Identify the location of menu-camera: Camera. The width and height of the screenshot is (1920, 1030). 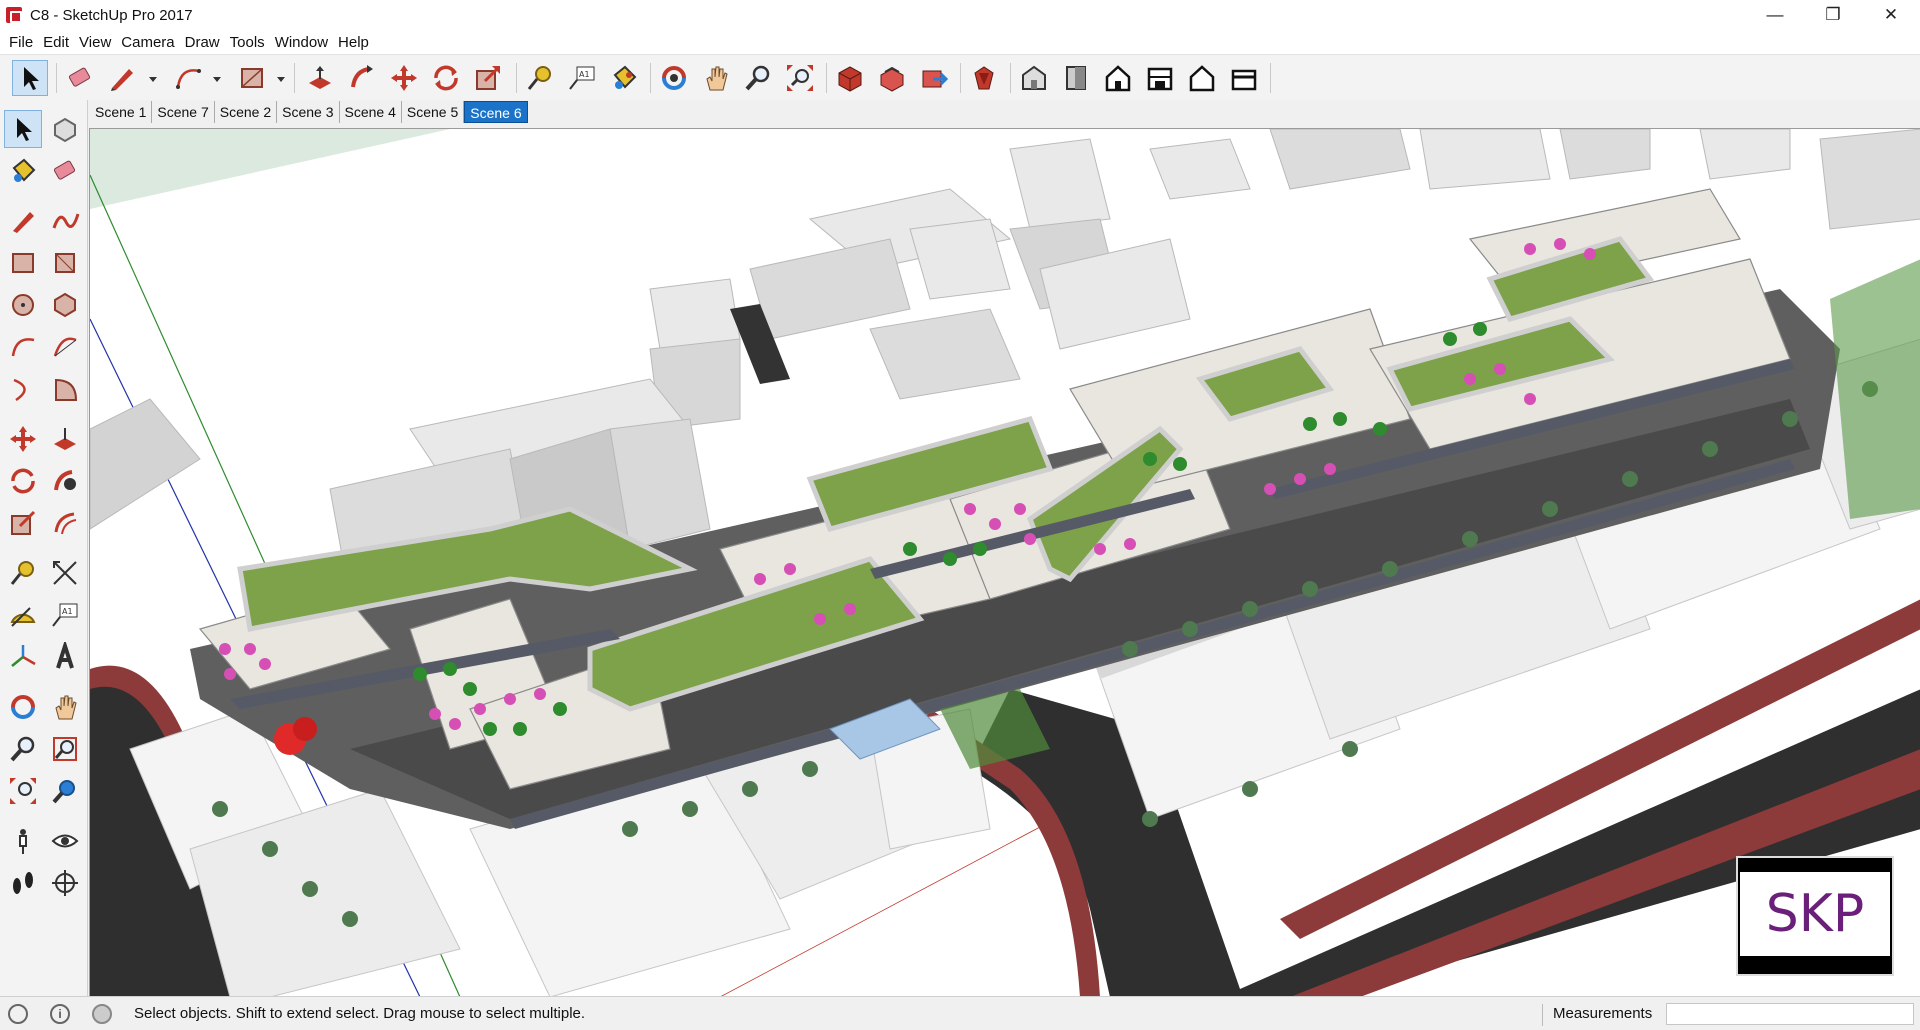
(147, 42).